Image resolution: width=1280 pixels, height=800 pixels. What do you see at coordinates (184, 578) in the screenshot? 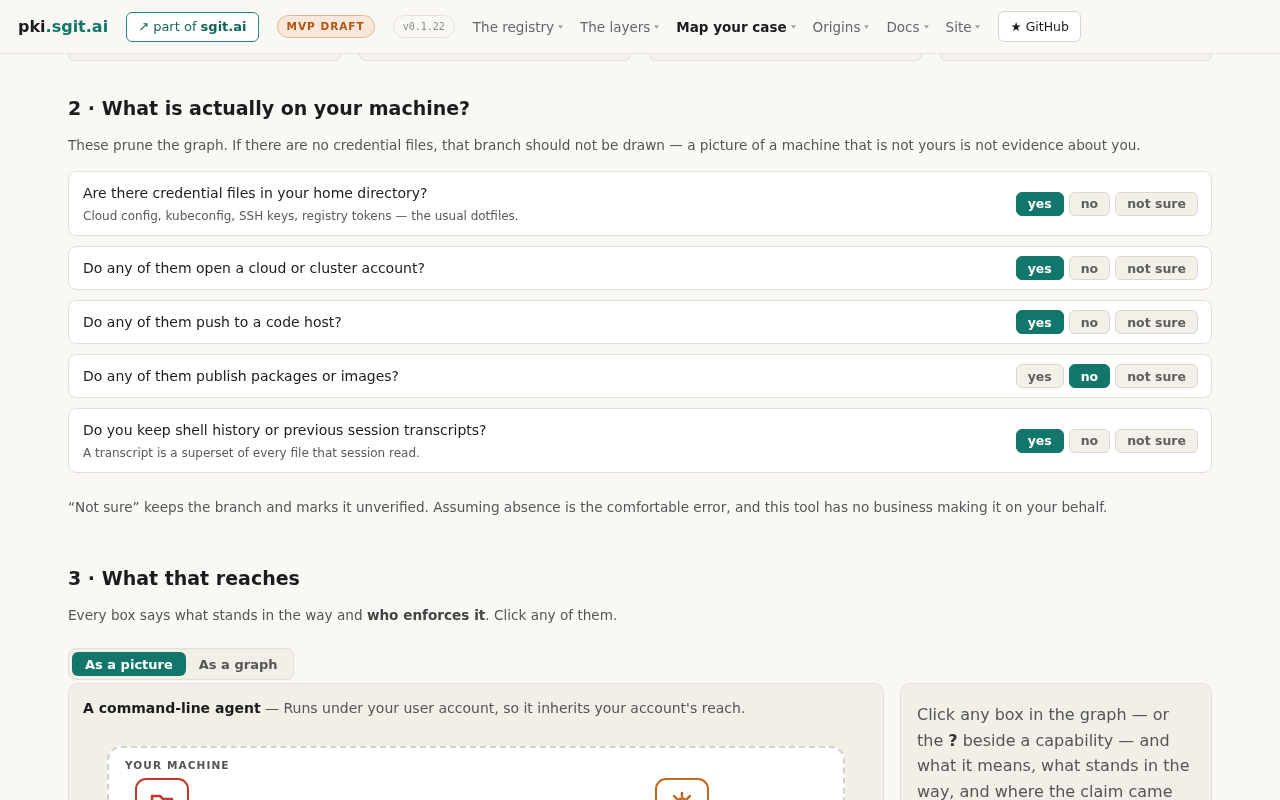
I see `section-heading: 3 · What that reaches` at bounding box center [184, 578].